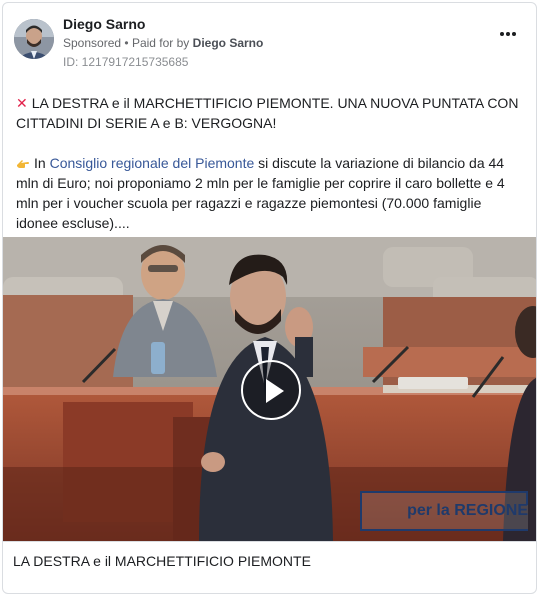  What do you see at coordinates (162, 561) in the screenshot?
I see `video-caption: LA DESTRA e il MARCHETTIFICIO PIEMONTE` at bounding box center [162, 561].